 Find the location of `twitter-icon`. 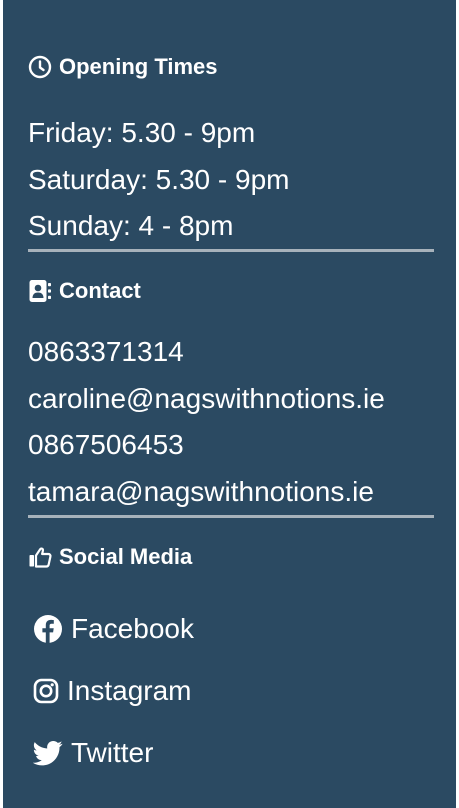

twitter-icon is located at coordinates (48, 753).